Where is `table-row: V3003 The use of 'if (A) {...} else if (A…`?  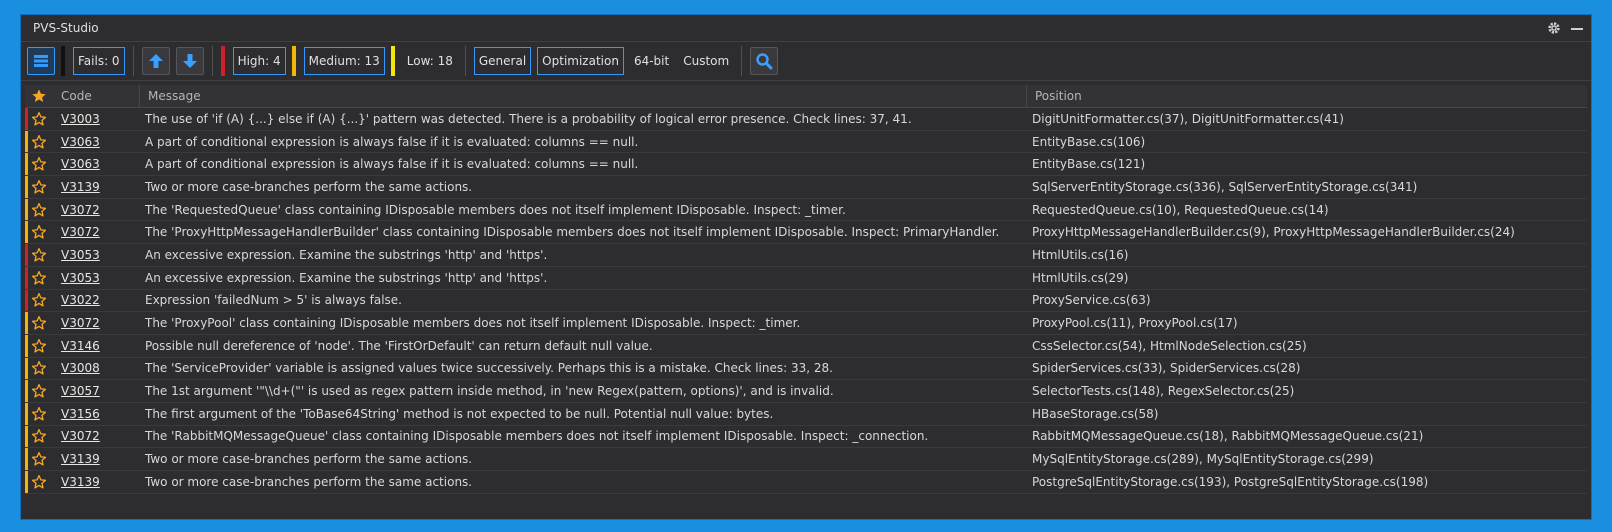
table-row: V3003 The use of 'if (A) {...} else if (A… is located at coordinates (806, 119).